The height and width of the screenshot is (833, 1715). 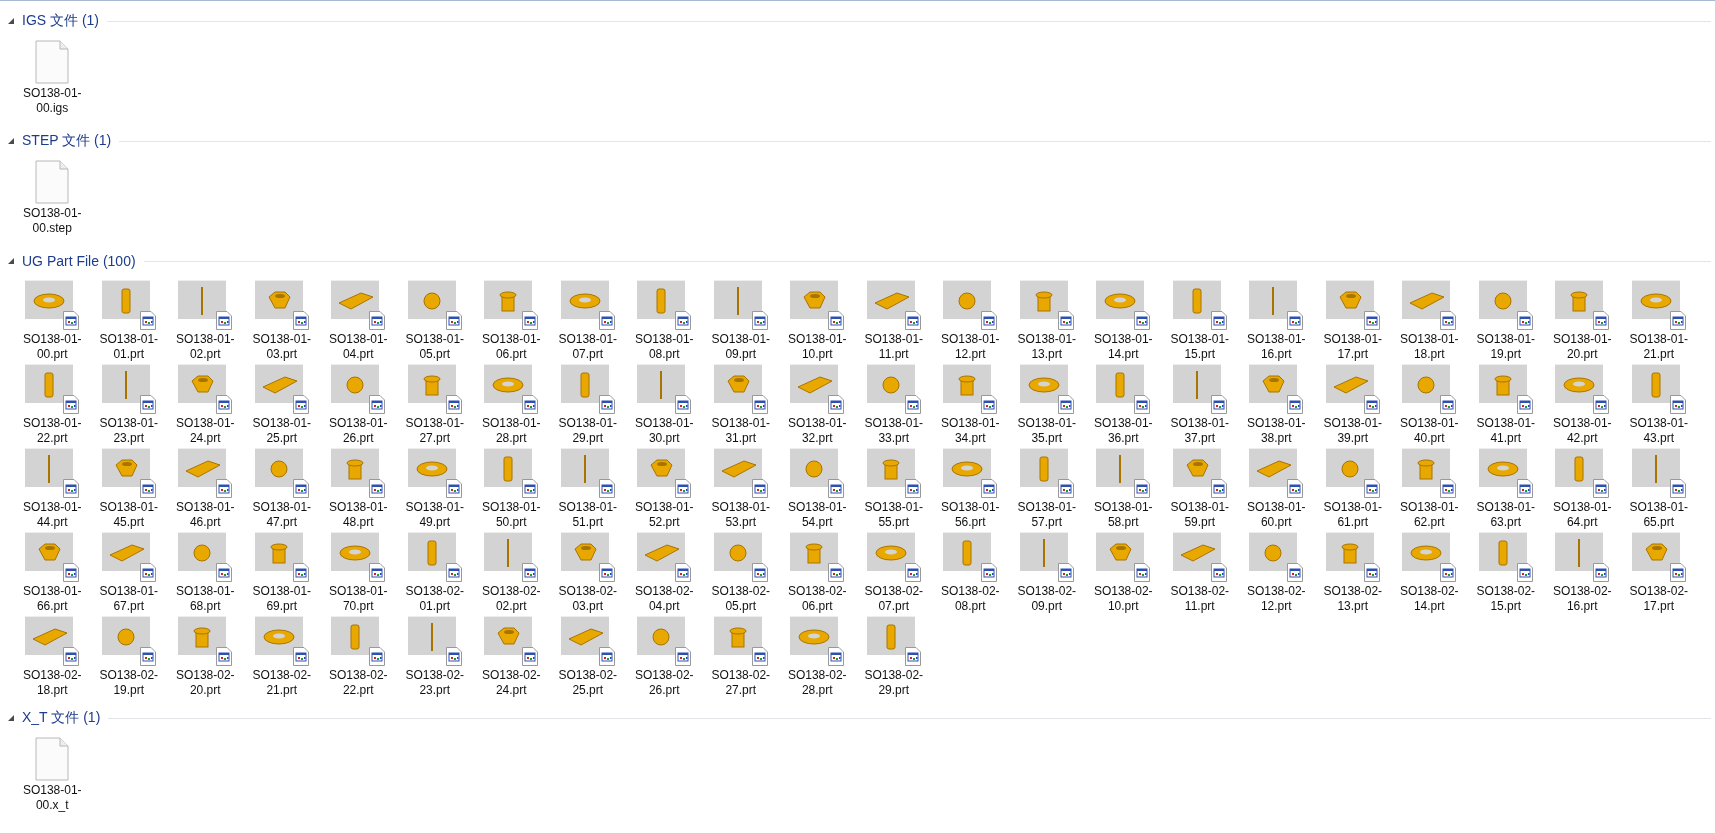 What do you see at coordinates (1046, 347) in the screenshot?
I see `file-name: SO138-01-13.prt` at bounding box center [1046, 347].